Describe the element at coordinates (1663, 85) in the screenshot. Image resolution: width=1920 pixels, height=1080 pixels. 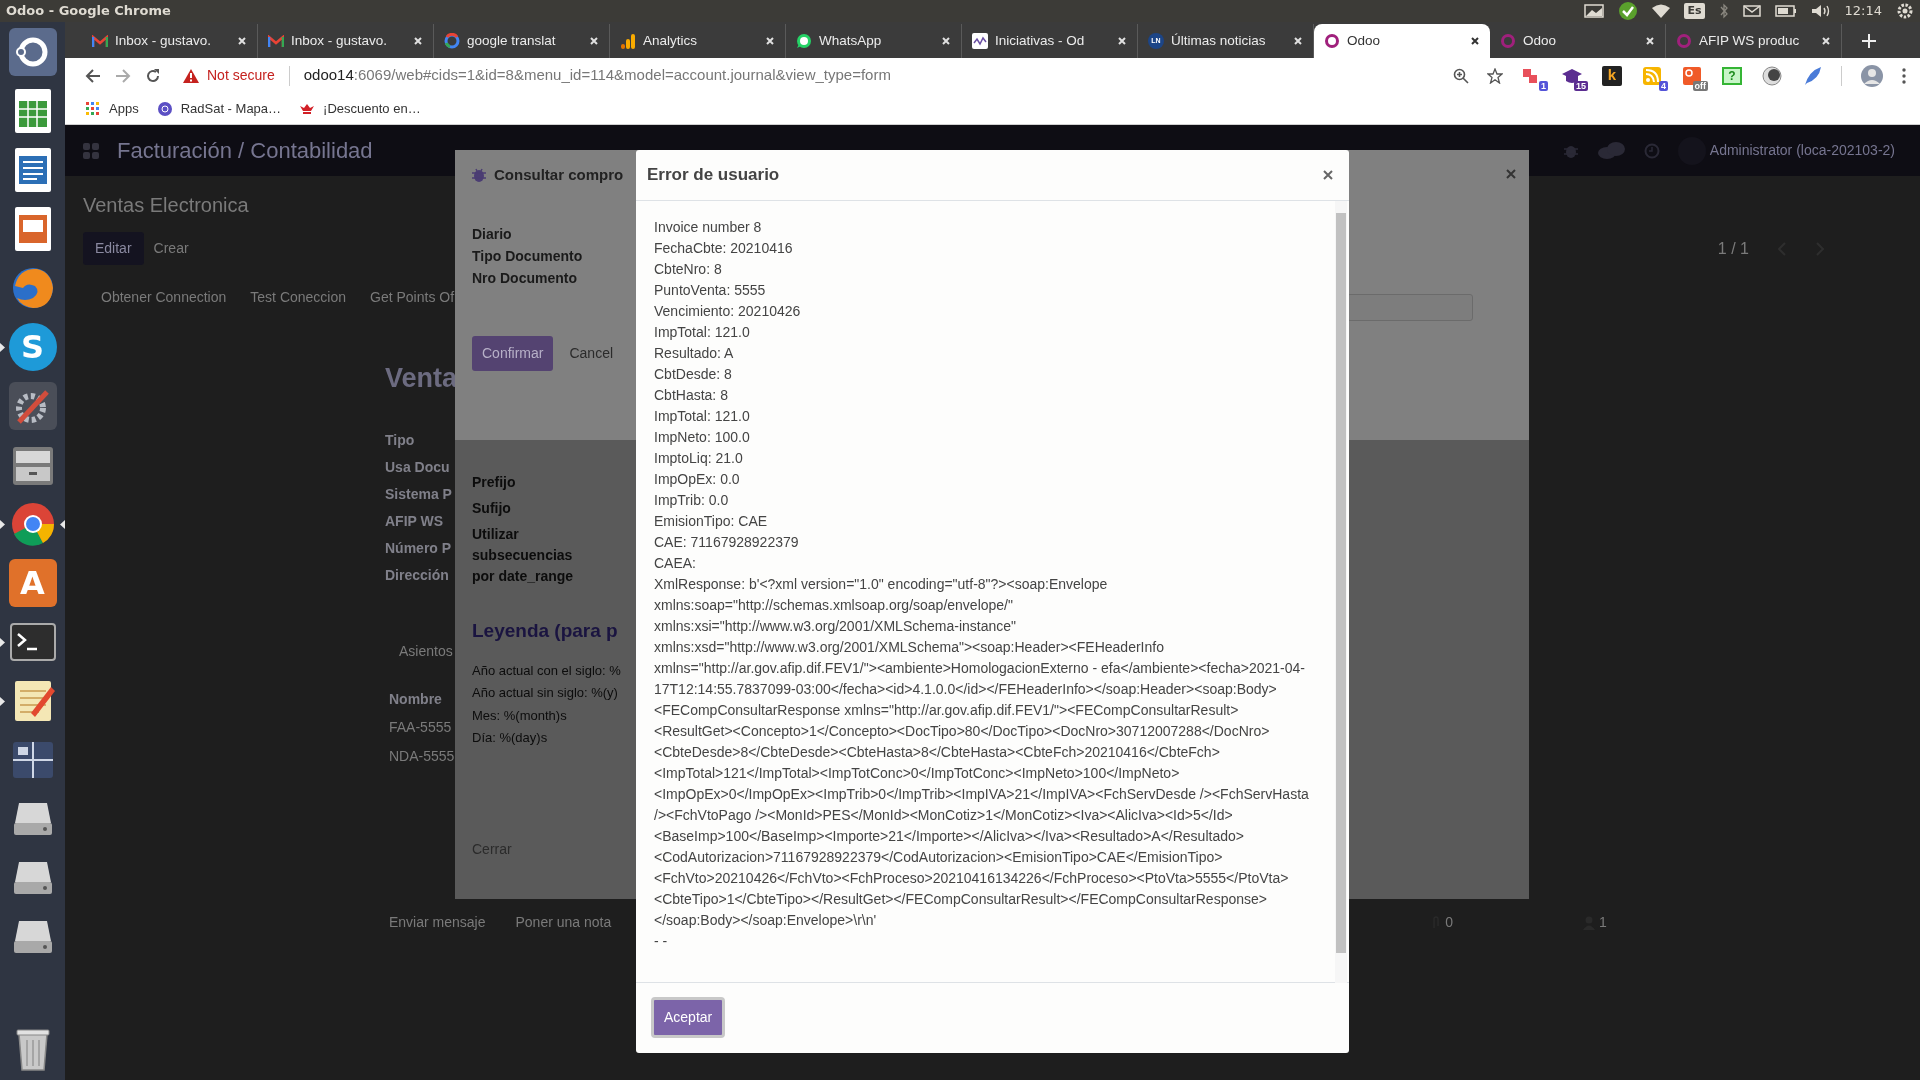
I see `extension-badge: 4` at that location.